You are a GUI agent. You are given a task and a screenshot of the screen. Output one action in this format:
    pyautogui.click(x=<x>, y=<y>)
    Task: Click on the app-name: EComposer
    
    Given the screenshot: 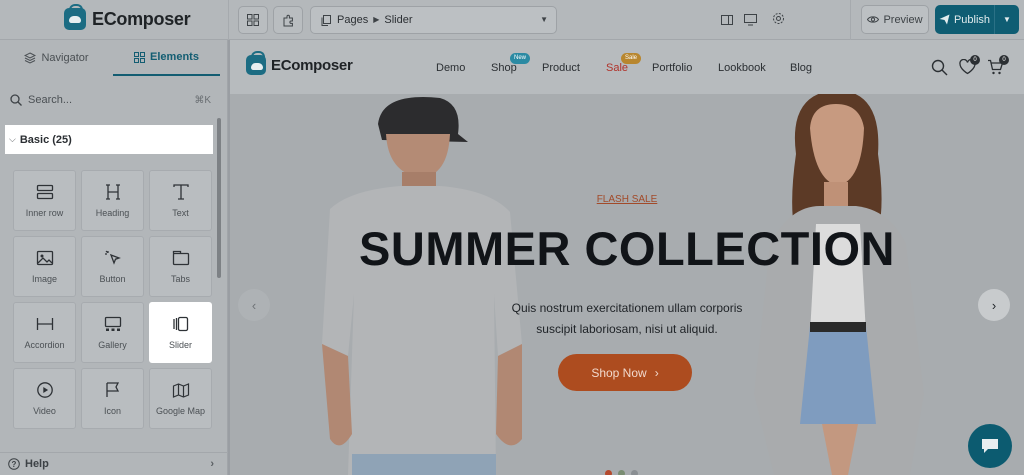 What is the action you would take?
    pyautogui.click(x=141, y=18)
    